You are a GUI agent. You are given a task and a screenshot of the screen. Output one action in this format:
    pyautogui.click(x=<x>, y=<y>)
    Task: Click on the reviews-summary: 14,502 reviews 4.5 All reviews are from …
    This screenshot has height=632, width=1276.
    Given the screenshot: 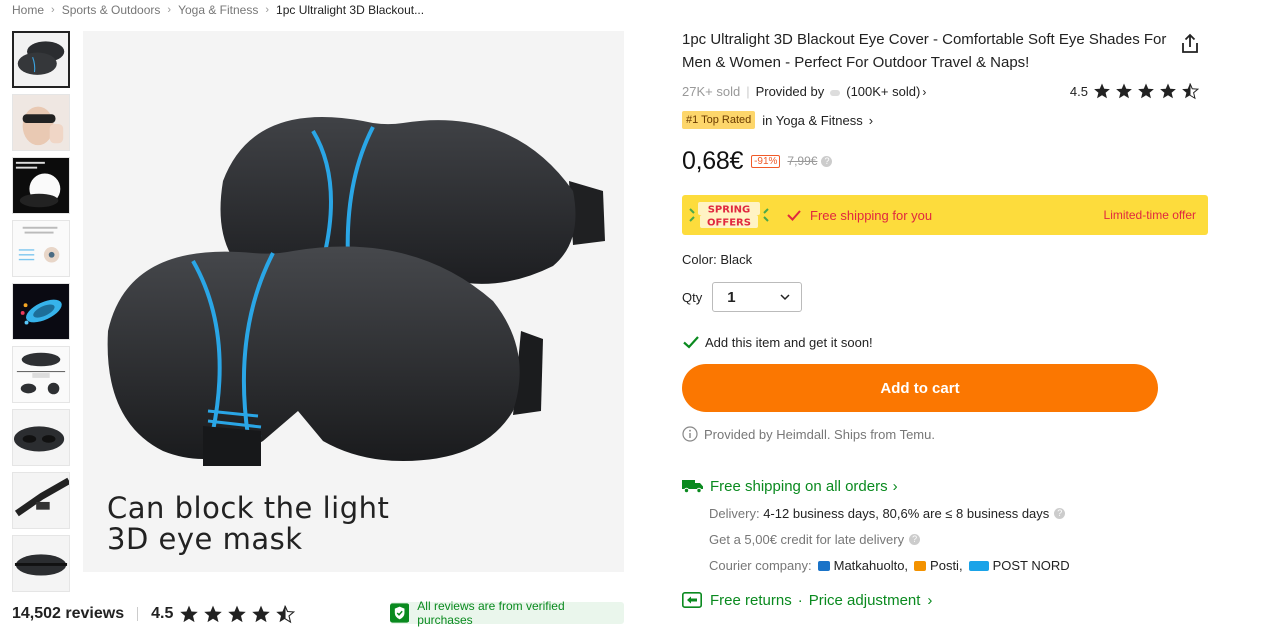 What is the action you would take?
    pyautogui.click(x=318, y=613)
    